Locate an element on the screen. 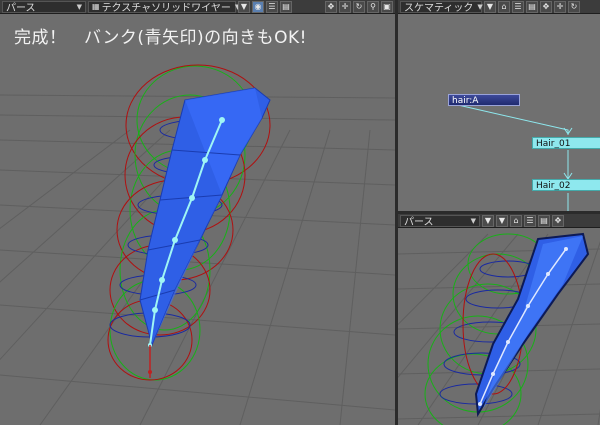  shading-mode-select: ▦テクスチャソリッドワイヤー▼ is located at coordinates (164, 7).